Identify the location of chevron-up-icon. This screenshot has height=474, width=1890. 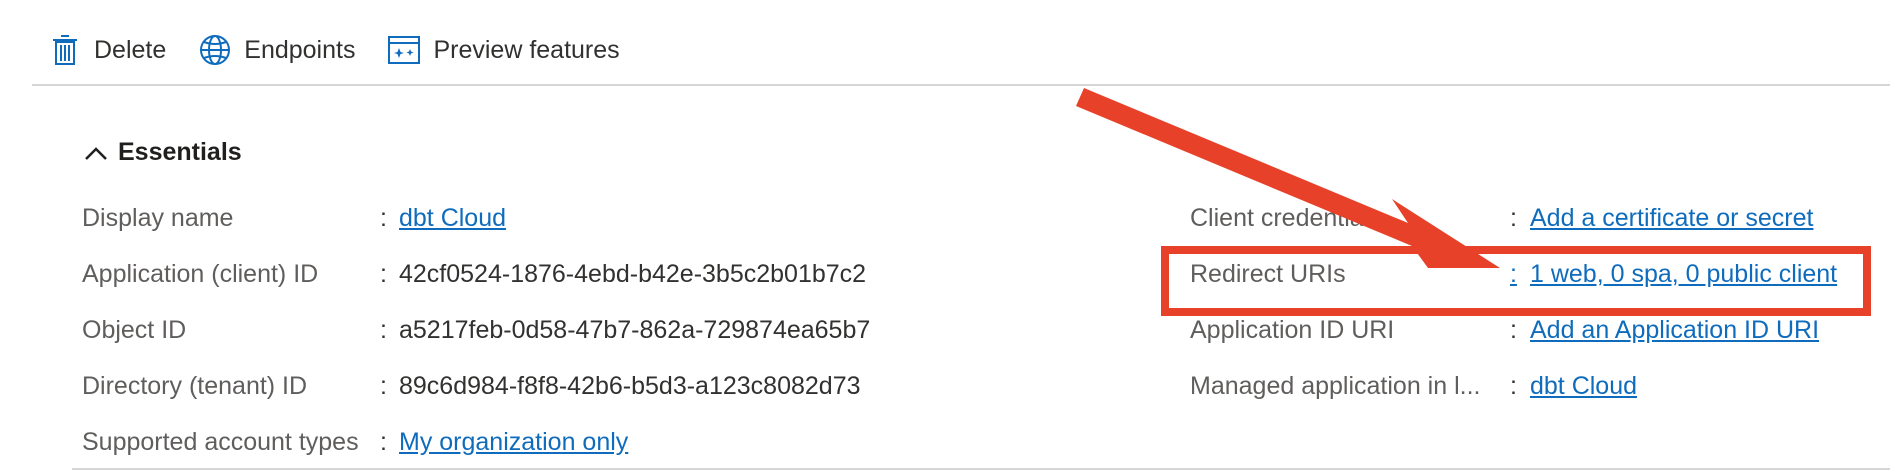
(96, 153).